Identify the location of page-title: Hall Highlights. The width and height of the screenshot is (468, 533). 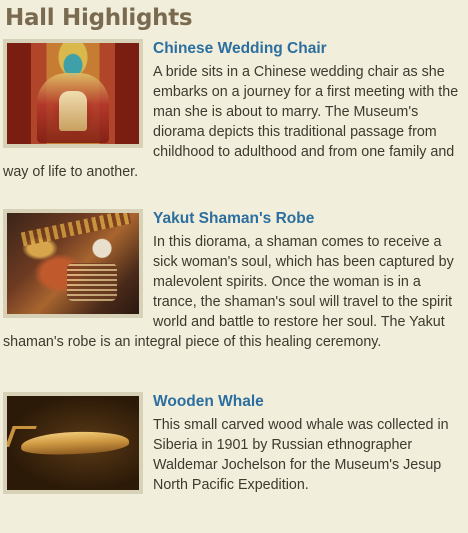
(99, 18).